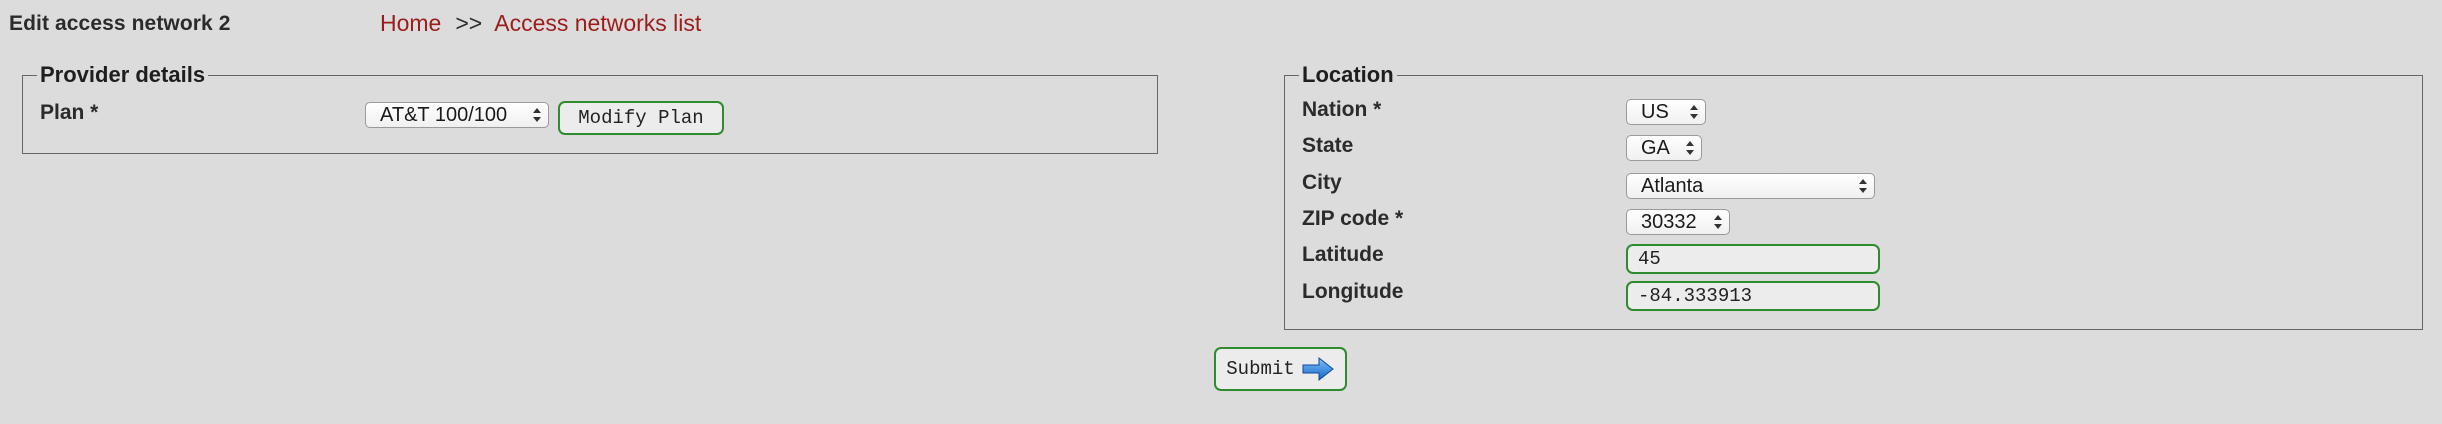  Describe the element at coordinates (444, 115) in the screenshot. I see `plan-select-value: AT&T 100/100` at that location.